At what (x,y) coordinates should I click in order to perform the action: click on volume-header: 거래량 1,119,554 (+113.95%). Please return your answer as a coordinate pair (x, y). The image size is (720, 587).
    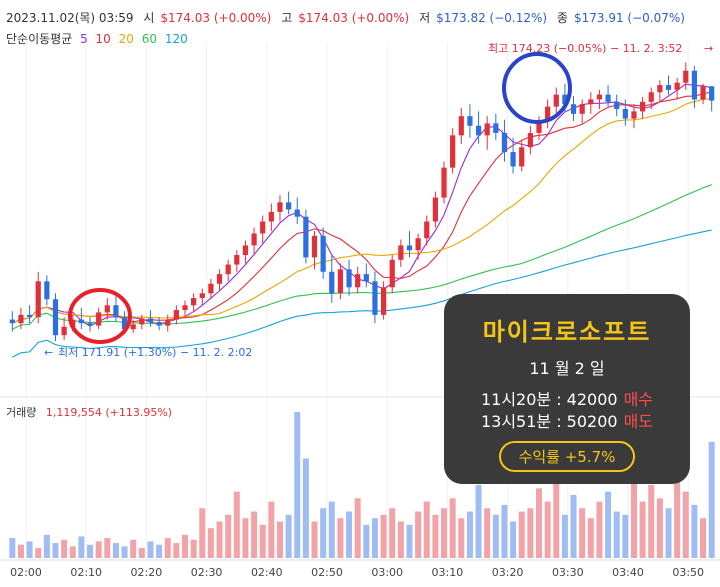
    Looking at the image, I should click on (92, 412).